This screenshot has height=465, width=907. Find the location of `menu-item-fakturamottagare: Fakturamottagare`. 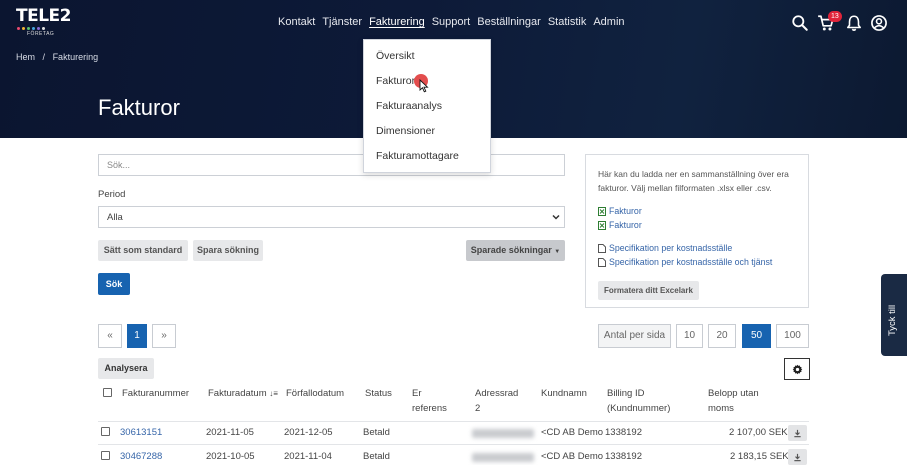

menu-item-fakturamottagare: Fakturamottagare is located at coordinates (427, 156).